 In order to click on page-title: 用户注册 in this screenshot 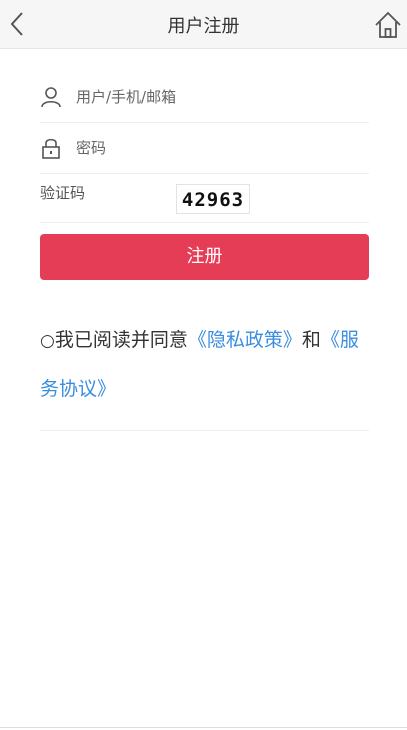, I will do `click(203, 26)`.